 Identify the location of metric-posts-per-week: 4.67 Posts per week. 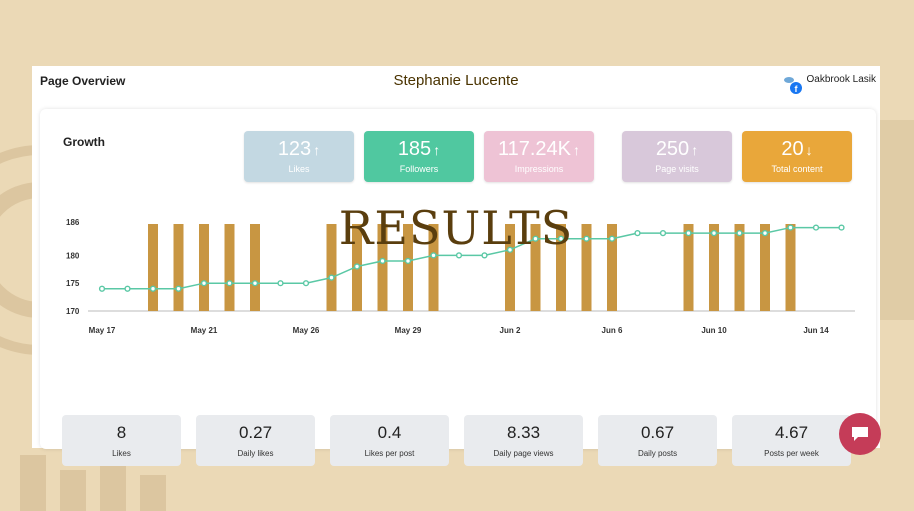
(791, 440).